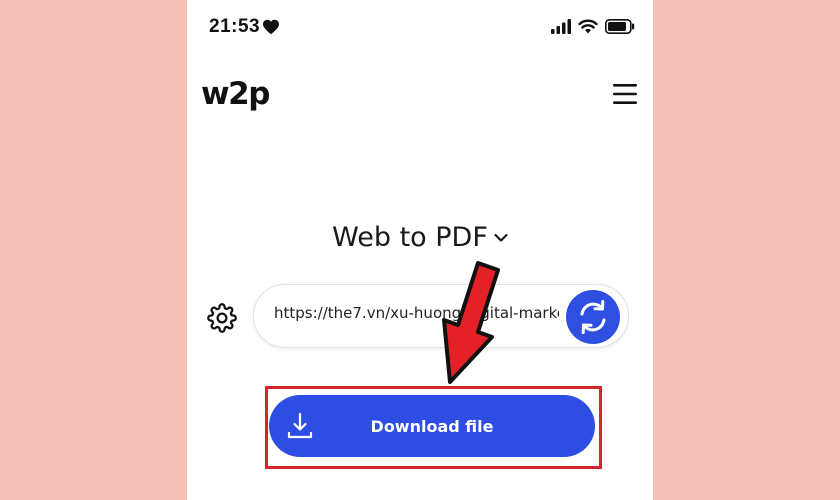 The image size is (840, 500). I want to click on battery-icon, so click(620, 26).